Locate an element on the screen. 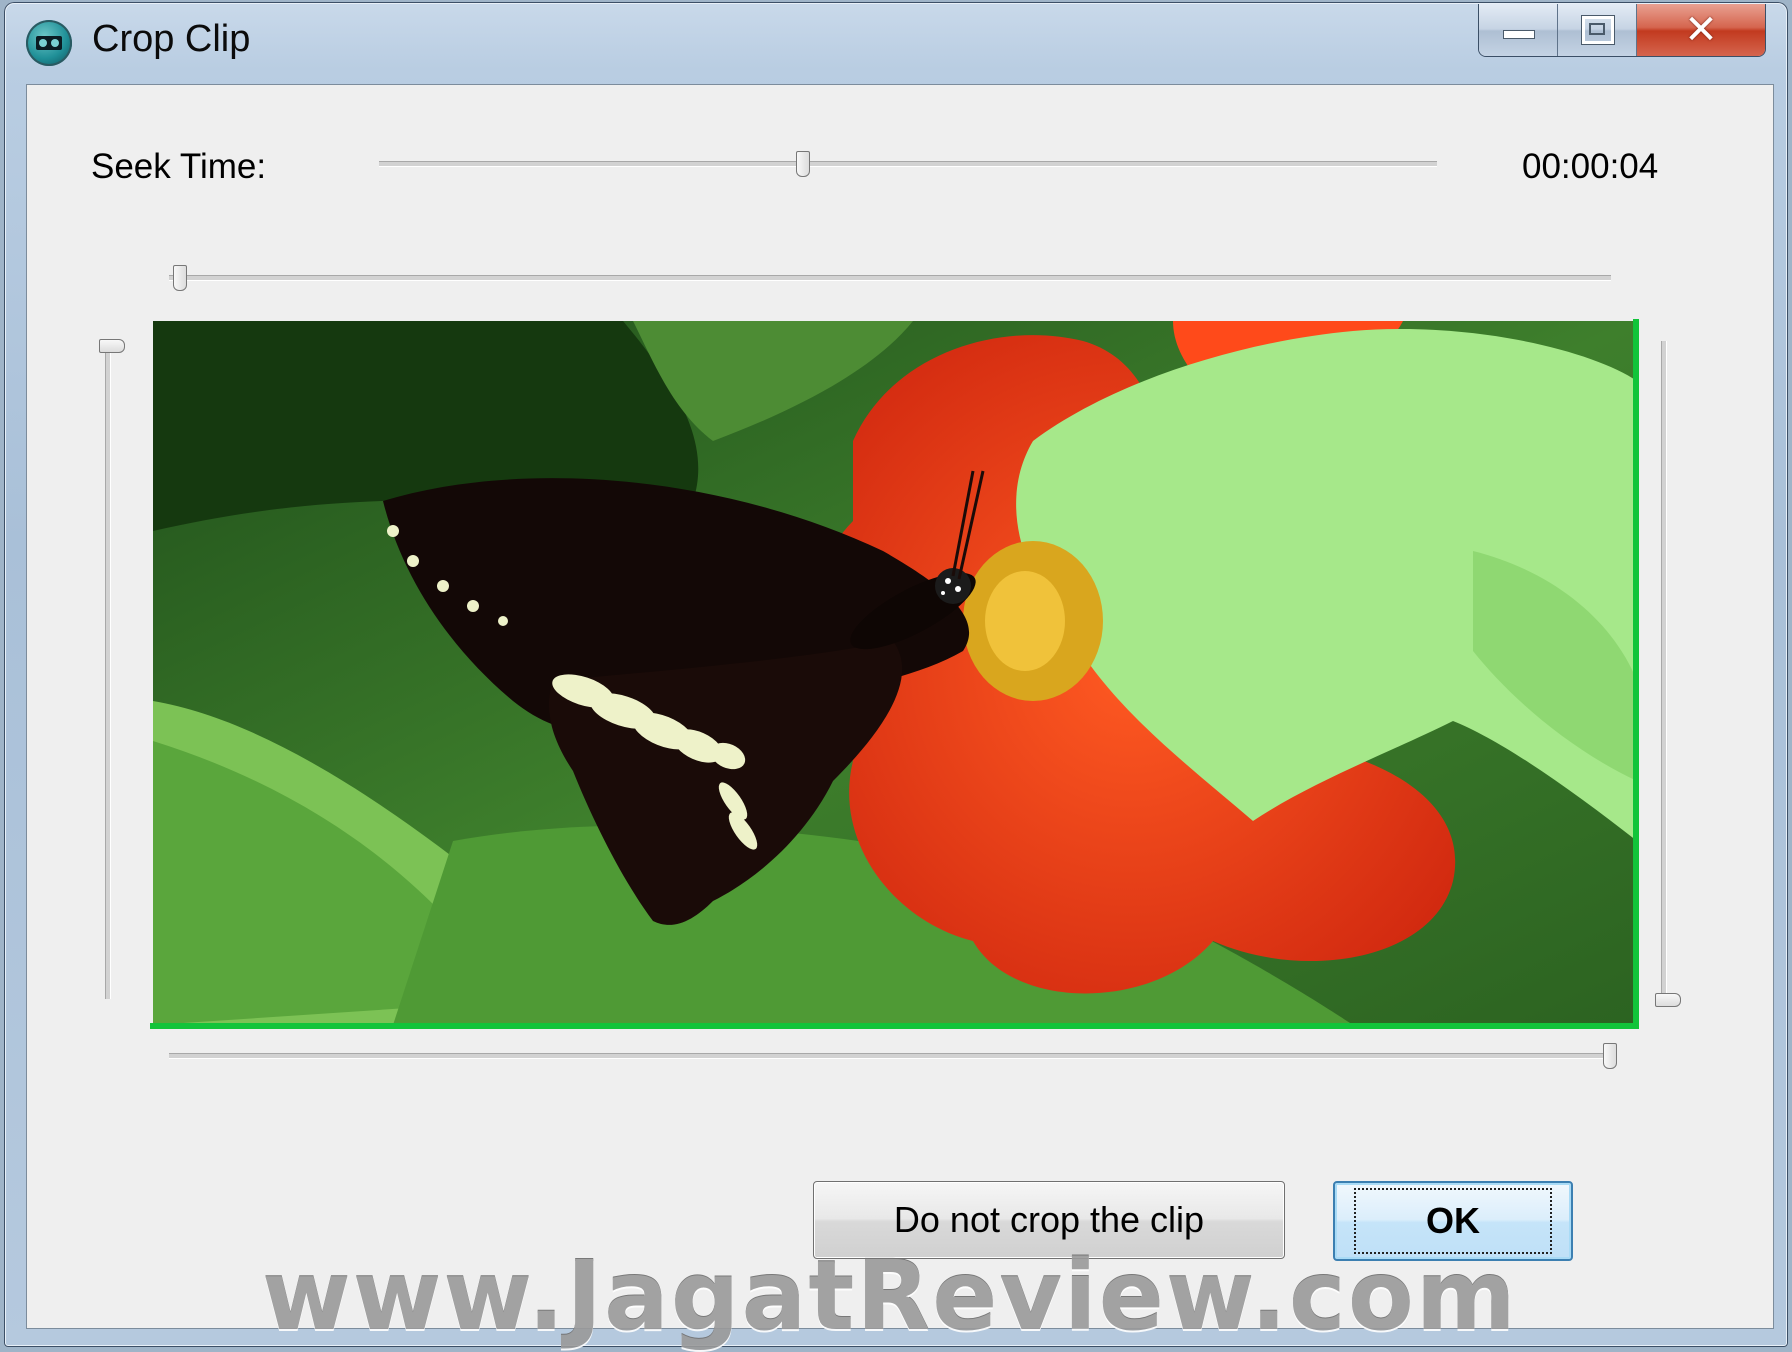 Image resolution: width=1792 pixels, height=1352 pixels. ok-label: OK is located at coordinates (1453, 1221).